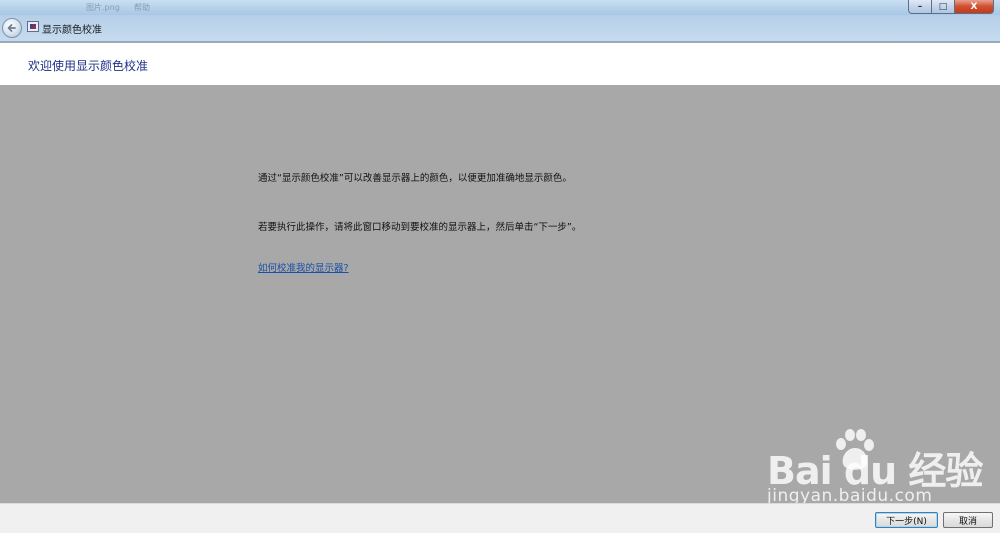 This screenshot has width=1000, height=533. Describe the element at coordinates (72, 30) in the screenshot. I see `window-title: 显示颜色校准` at that location.